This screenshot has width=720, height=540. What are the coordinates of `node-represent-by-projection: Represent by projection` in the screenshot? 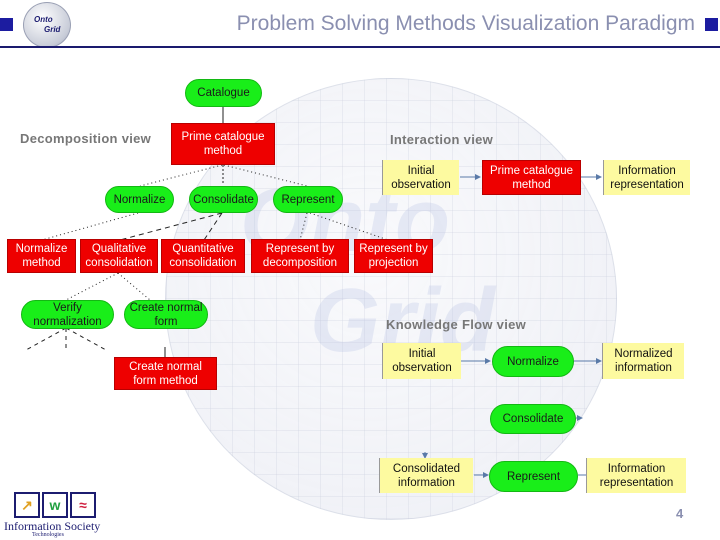 It's located at (393, 256).